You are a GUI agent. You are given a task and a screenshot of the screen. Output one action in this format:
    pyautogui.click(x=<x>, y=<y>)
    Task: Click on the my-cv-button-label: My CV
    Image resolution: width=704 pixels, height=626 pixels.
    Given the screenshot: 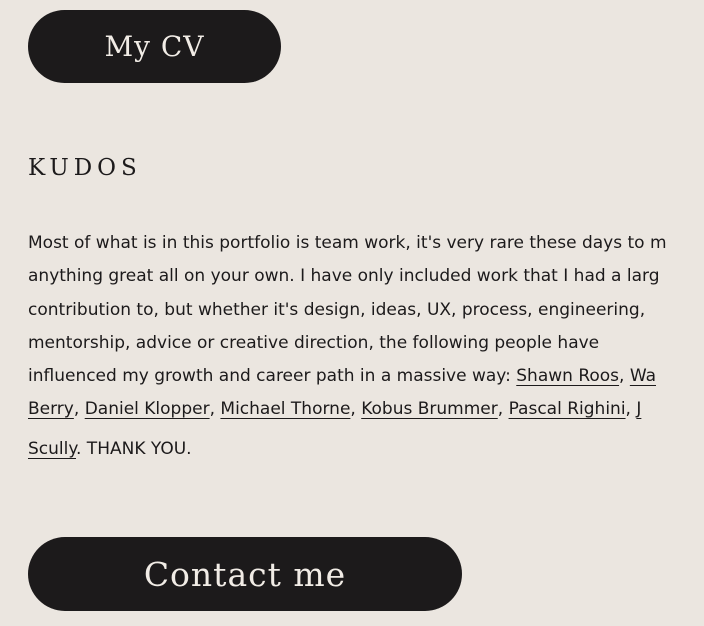 What is the action you would take?
    pyautogui.click(x=154, y=46)
    